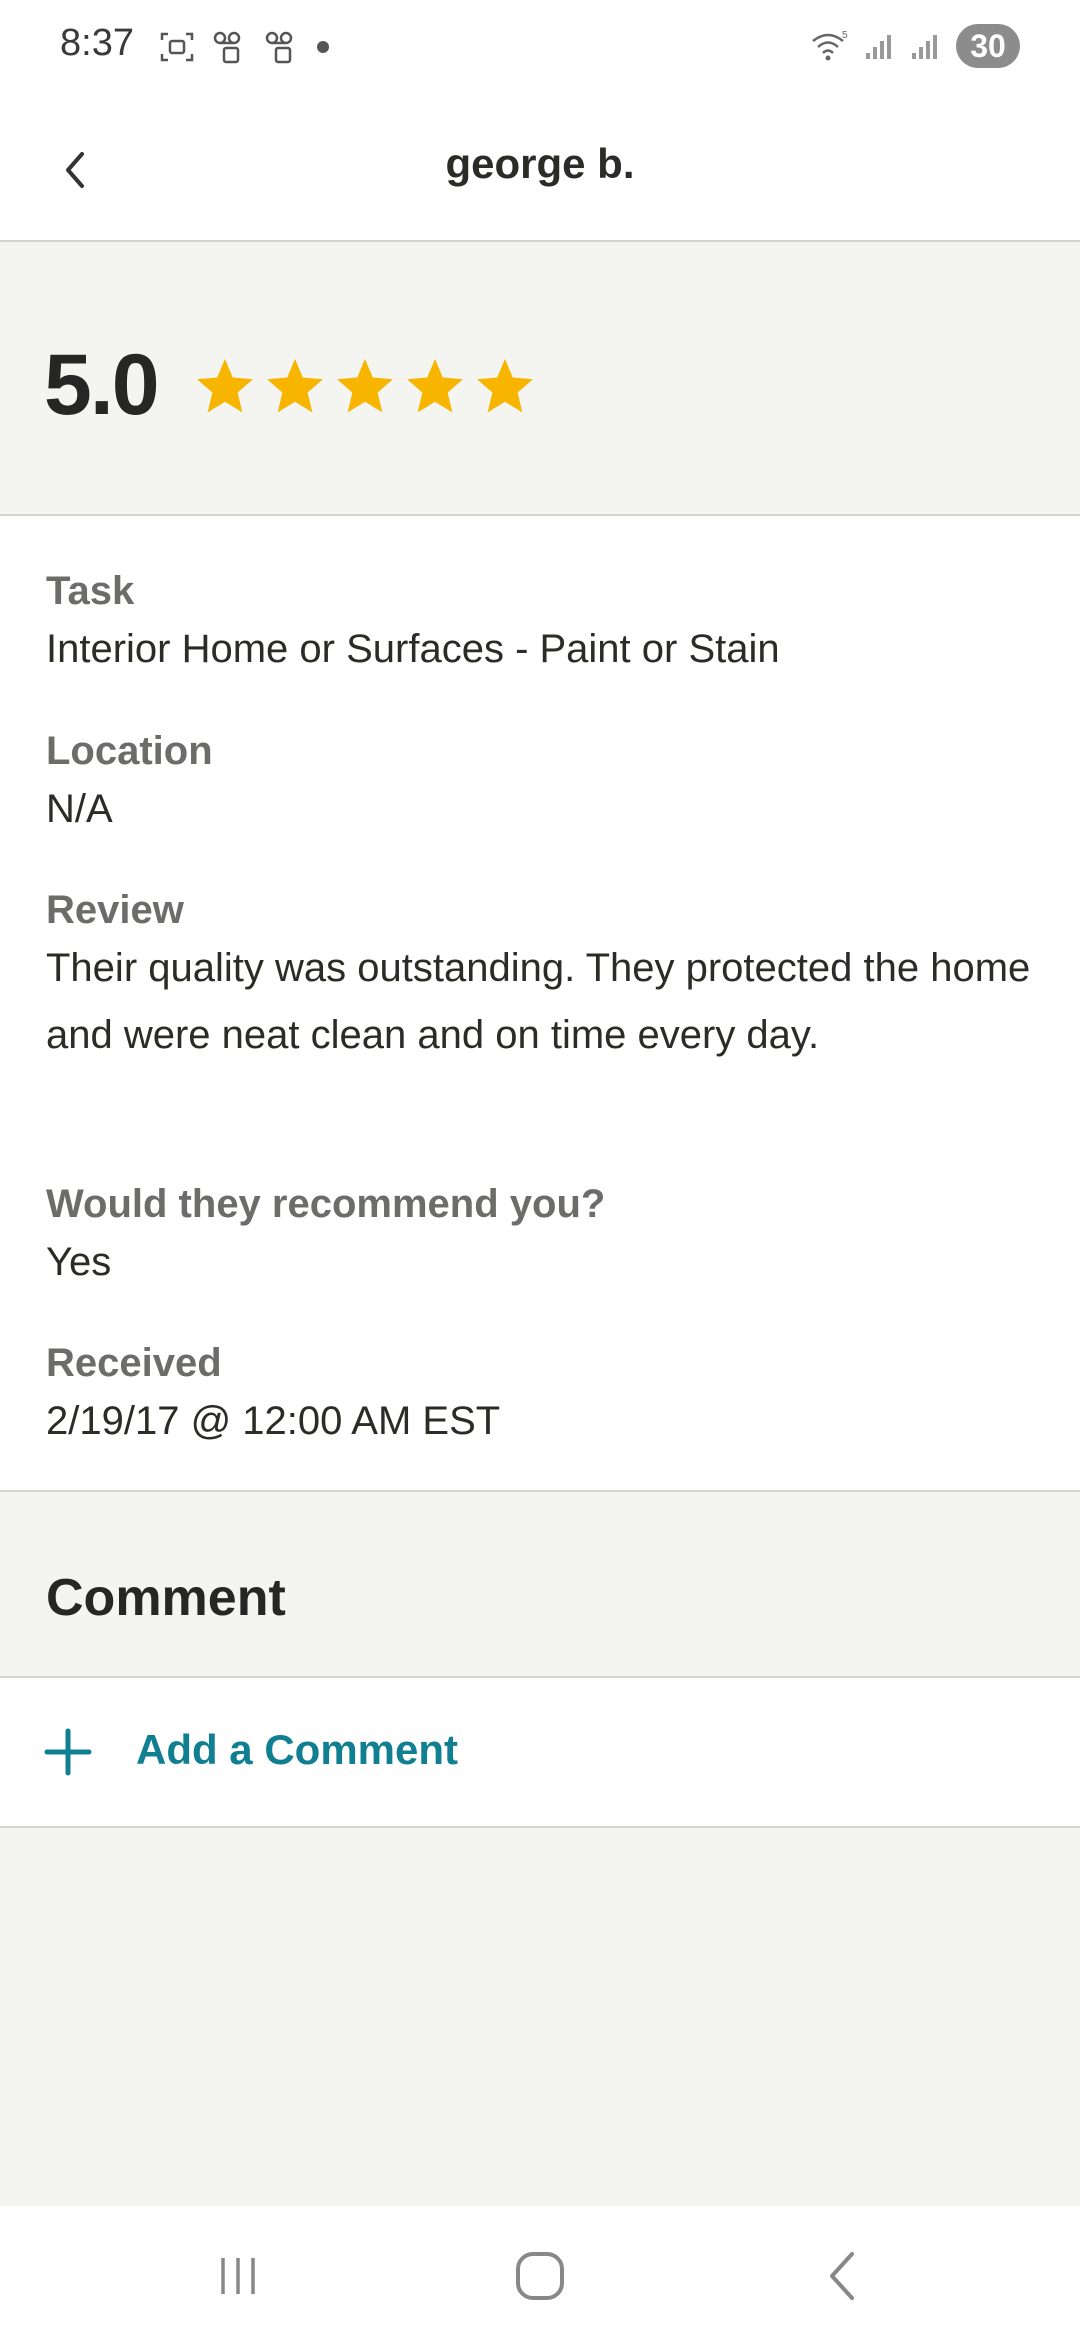 The width and height of the screenshot is (1080, 2340). Describe the element at coordinates (90, 591) in the screenshot. I see `task-label: Task` at that location.